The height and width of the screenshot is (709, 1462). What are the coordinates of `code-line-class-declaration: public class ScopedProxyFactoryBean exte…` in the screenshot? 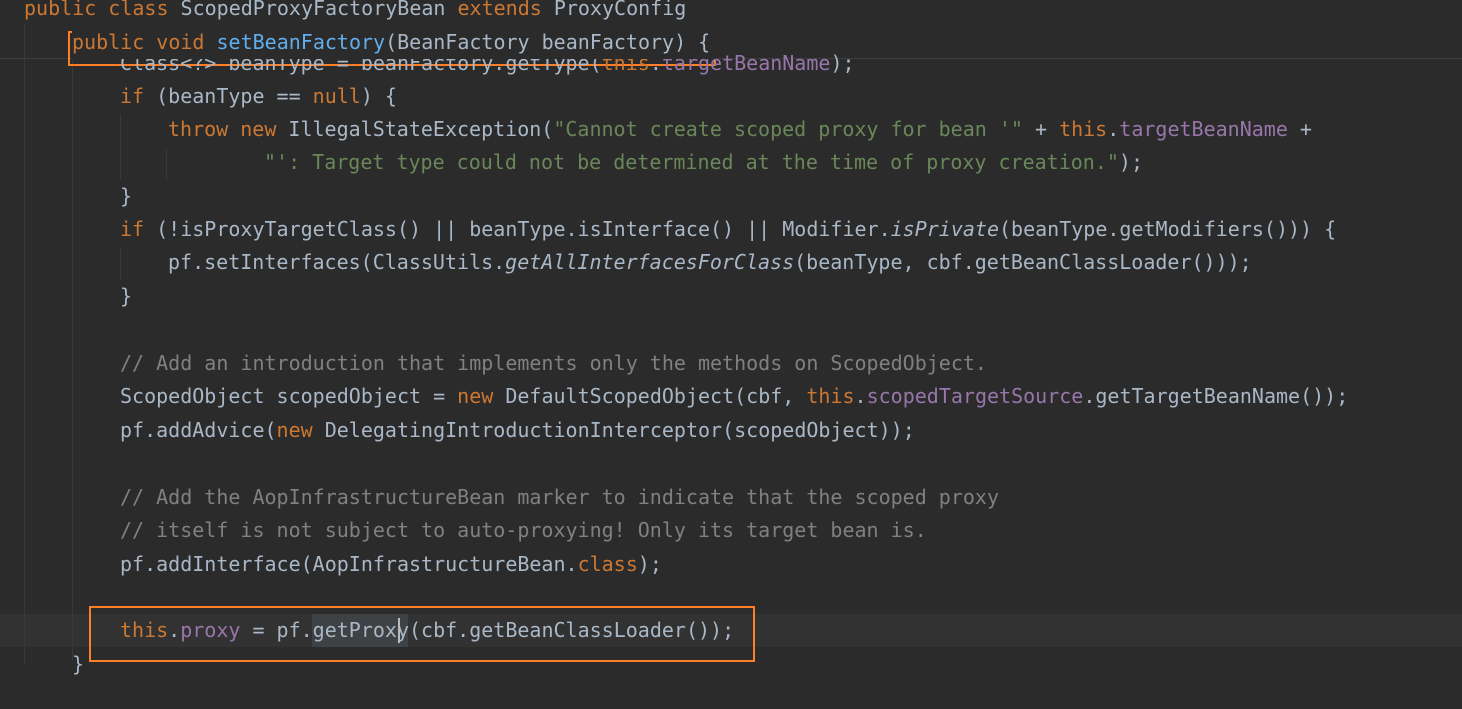 It's located at (355, 12).